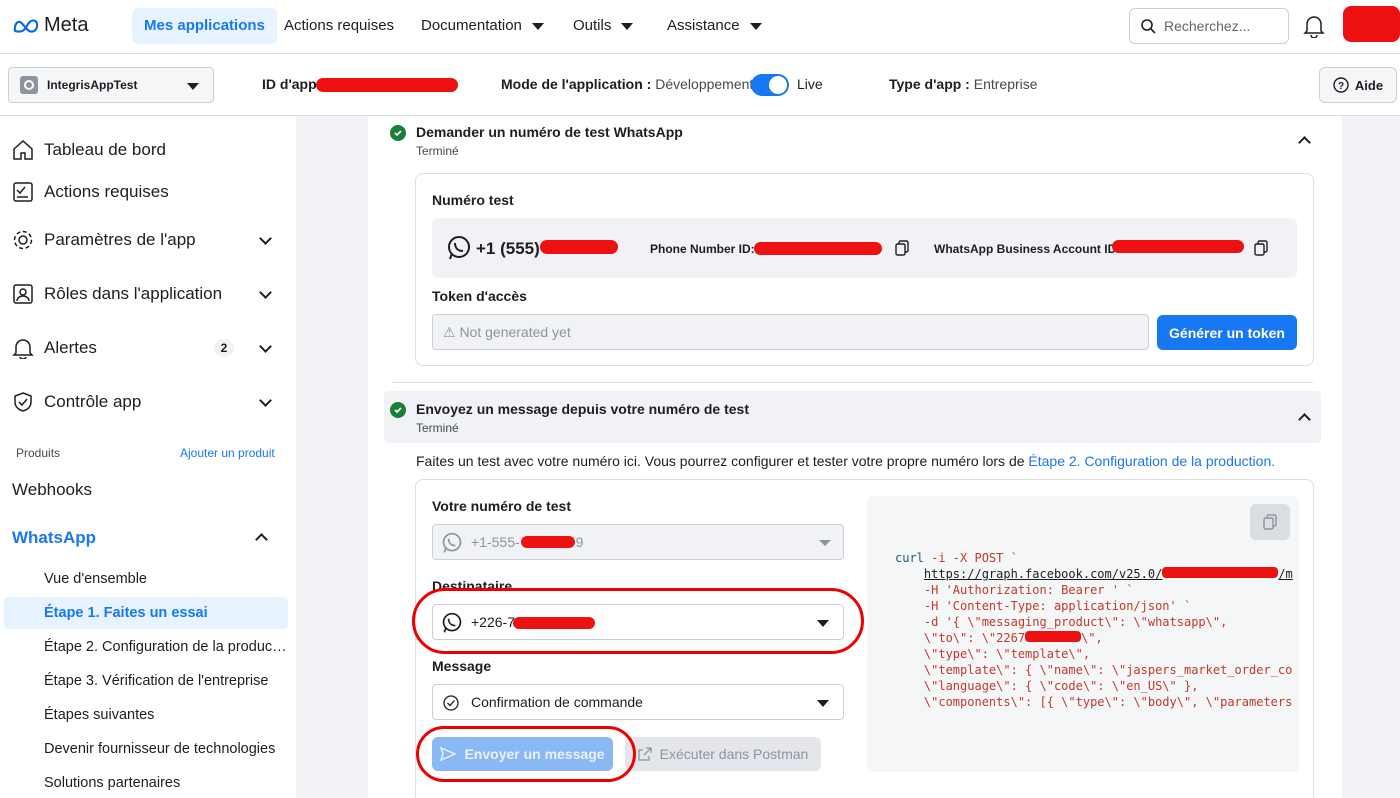 This screenshot has height=798, width=1400. What do you see at coordinates (387, 85) in the screenshot?
I see `app-id-redacted` at bounding box center [387, 85].